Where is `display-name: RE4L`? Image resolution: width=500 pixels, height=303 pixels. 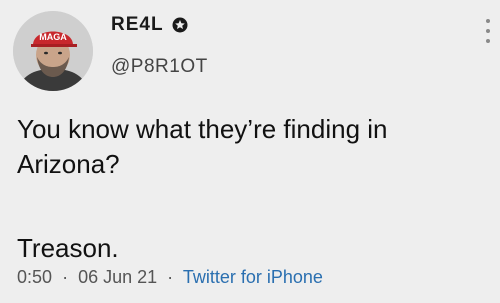
display-name: RE4L is located at coordinates (137, 25).